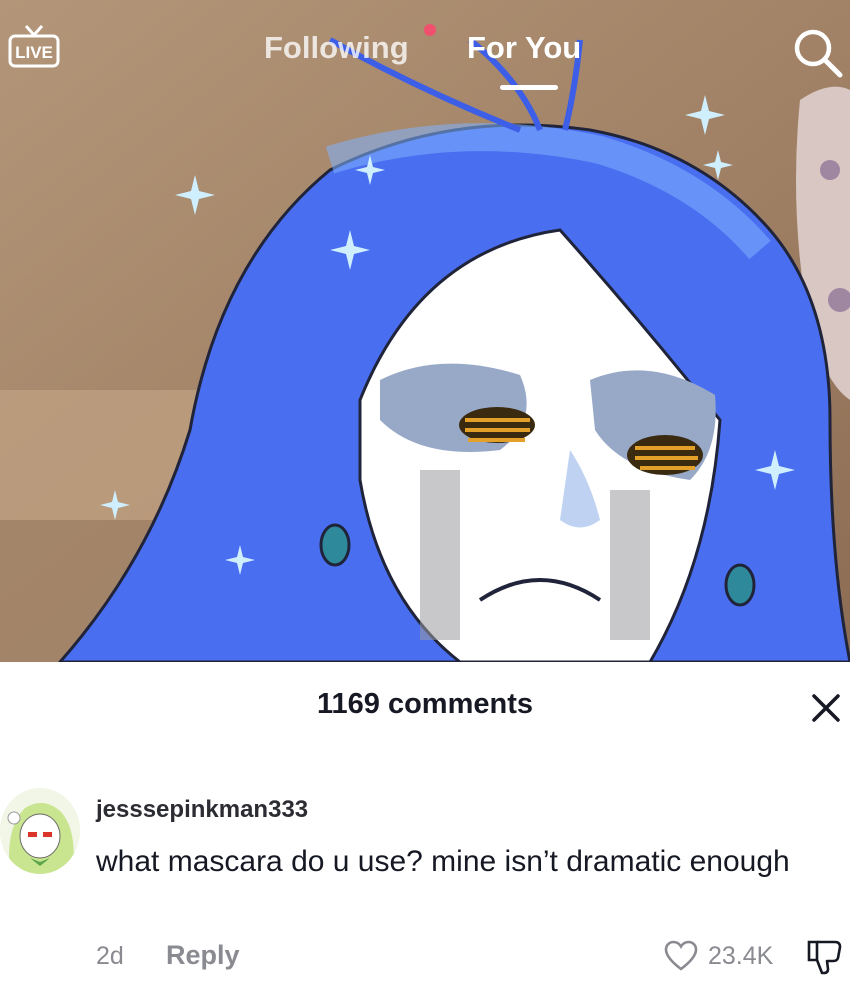 This screenshot has width=850, height=1000. I want to click on search-icon, so click(818, 53).